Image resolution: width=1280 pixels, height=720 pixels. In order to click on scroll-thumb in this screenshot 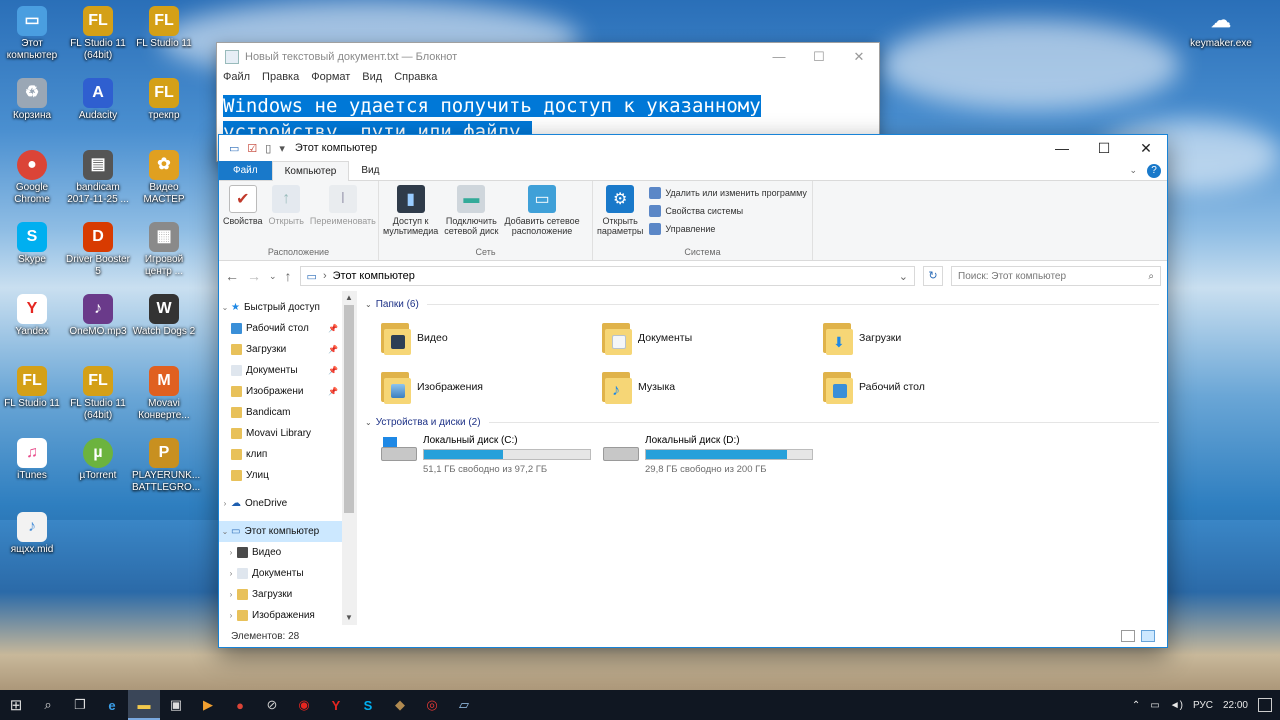, I will do `click(349, 409)`.